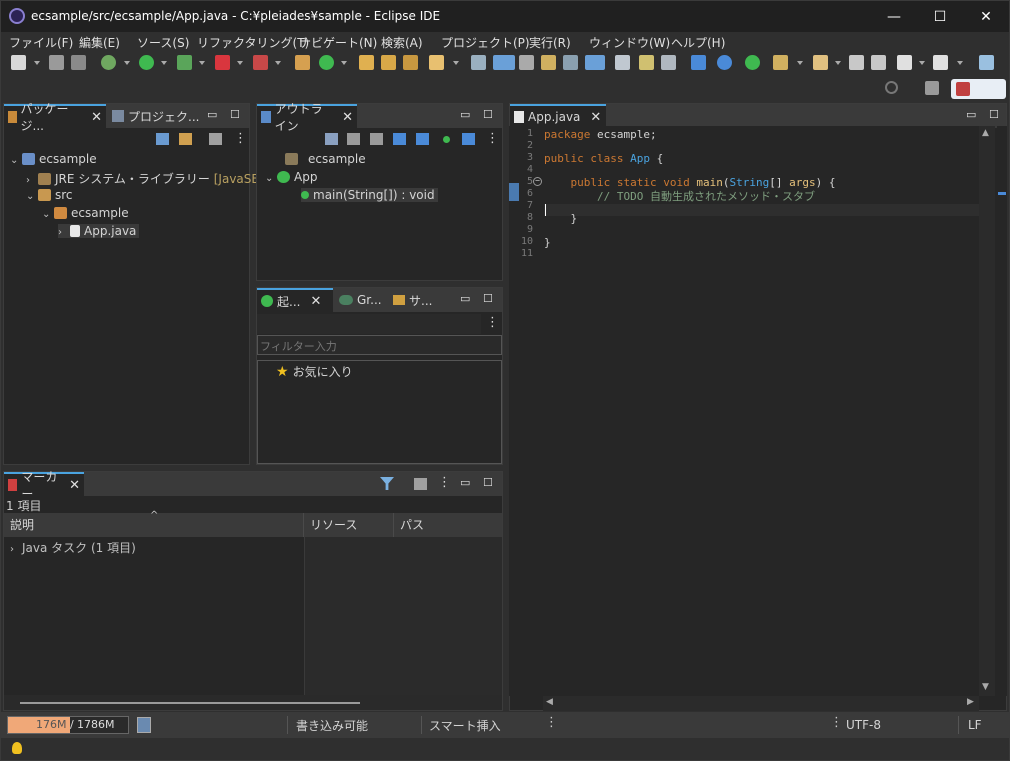 The height and width of the screenshot is (761, 1010). I want to click on scroll-right-icon: ▶, so click(970, 702).